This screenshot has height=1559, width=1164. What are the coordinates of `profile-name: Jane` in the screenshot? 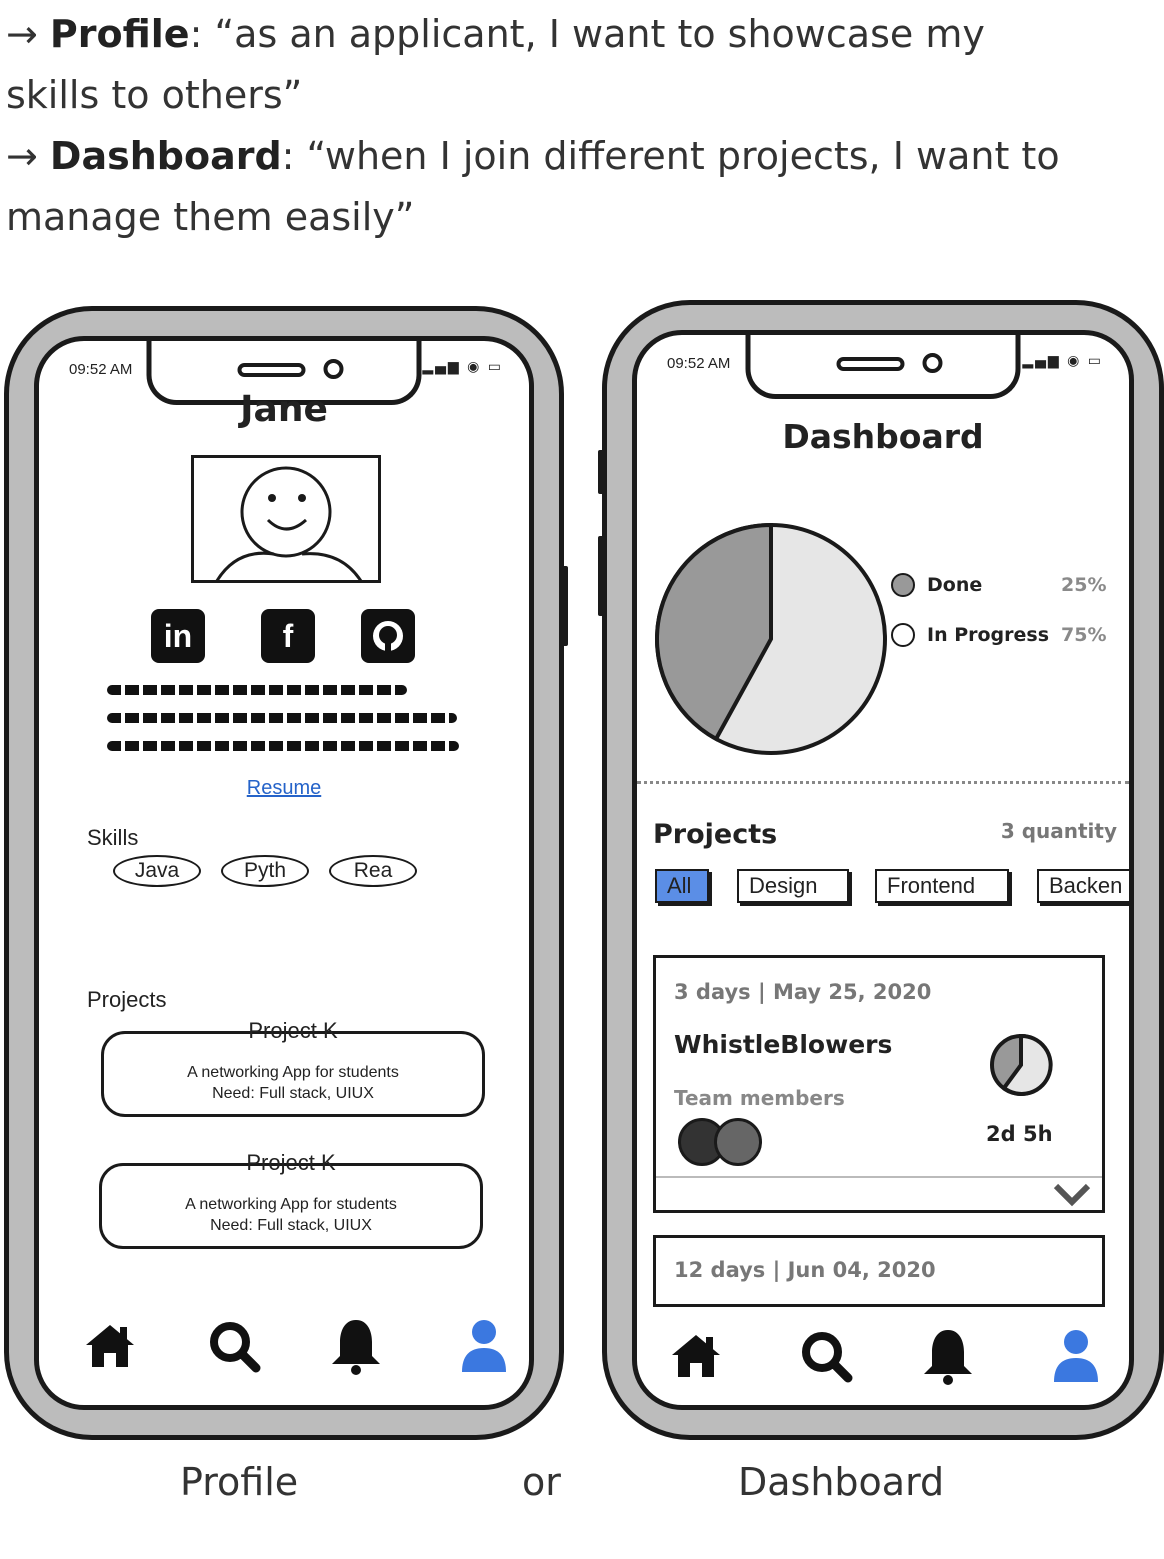 It's located at (284, 409).